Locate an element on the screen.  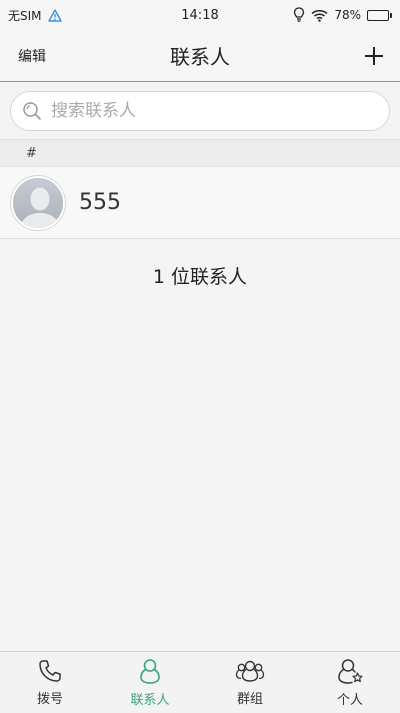
search-area is located at coordinates (200, 111).